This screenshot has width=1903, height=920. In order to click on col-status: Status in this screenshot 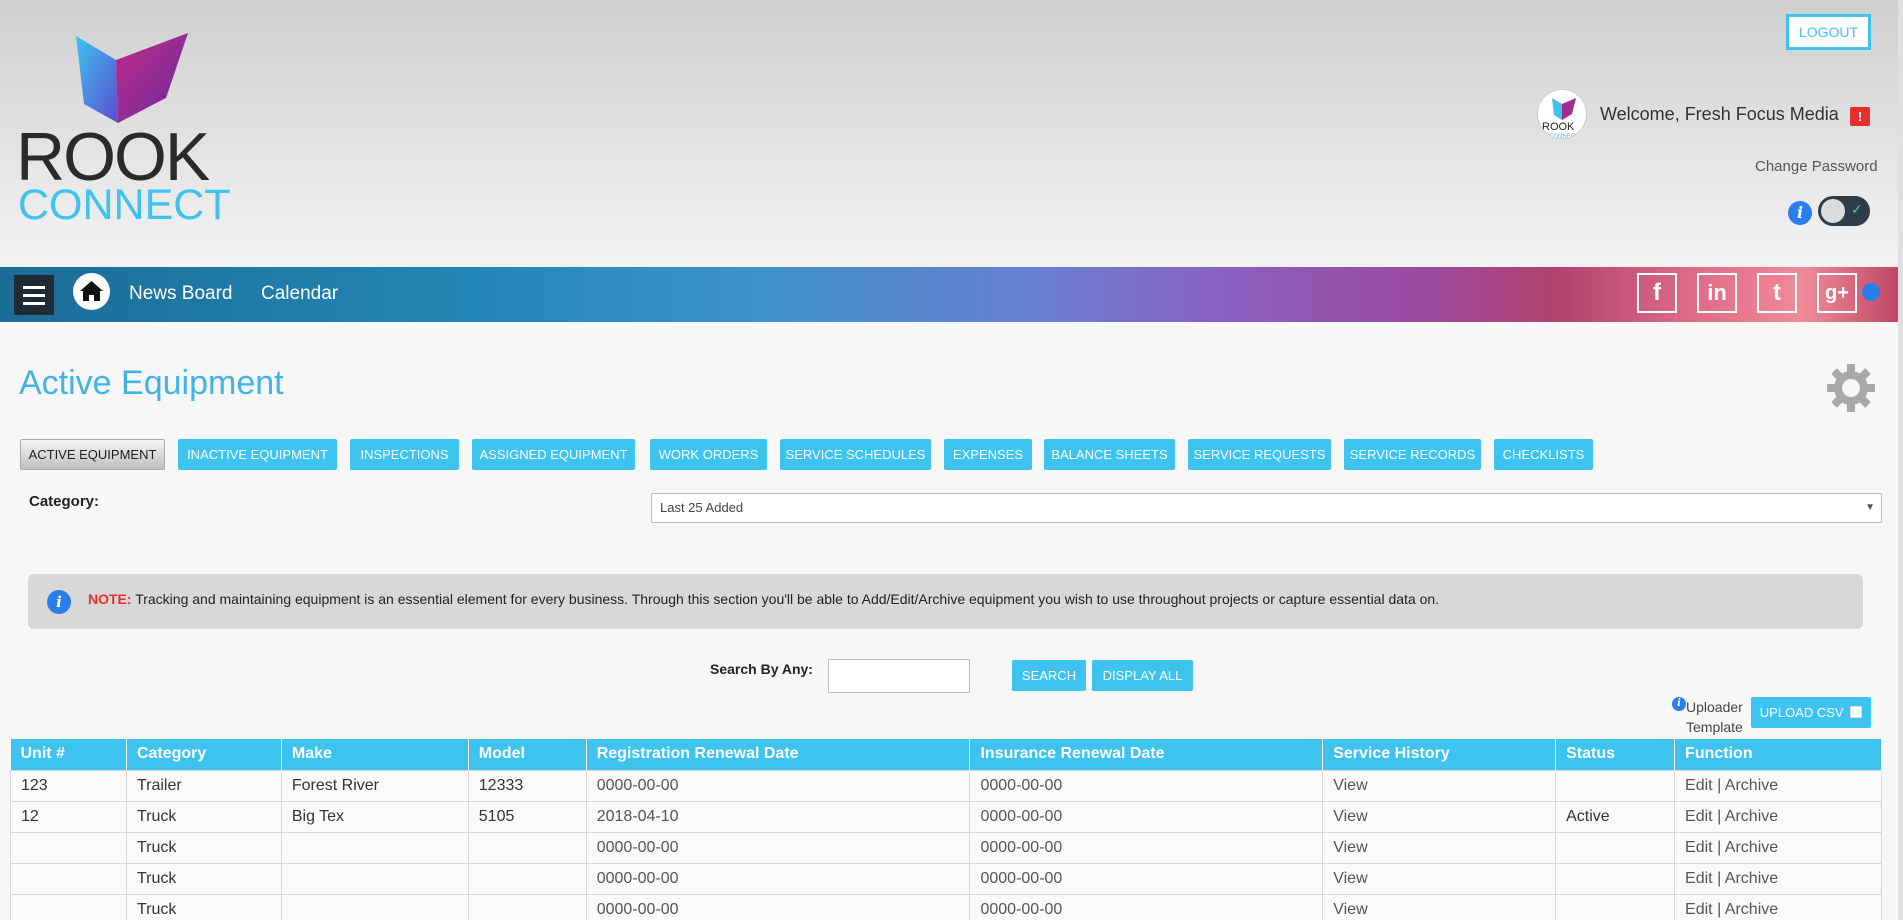, I will do `click(1615, 754)`.